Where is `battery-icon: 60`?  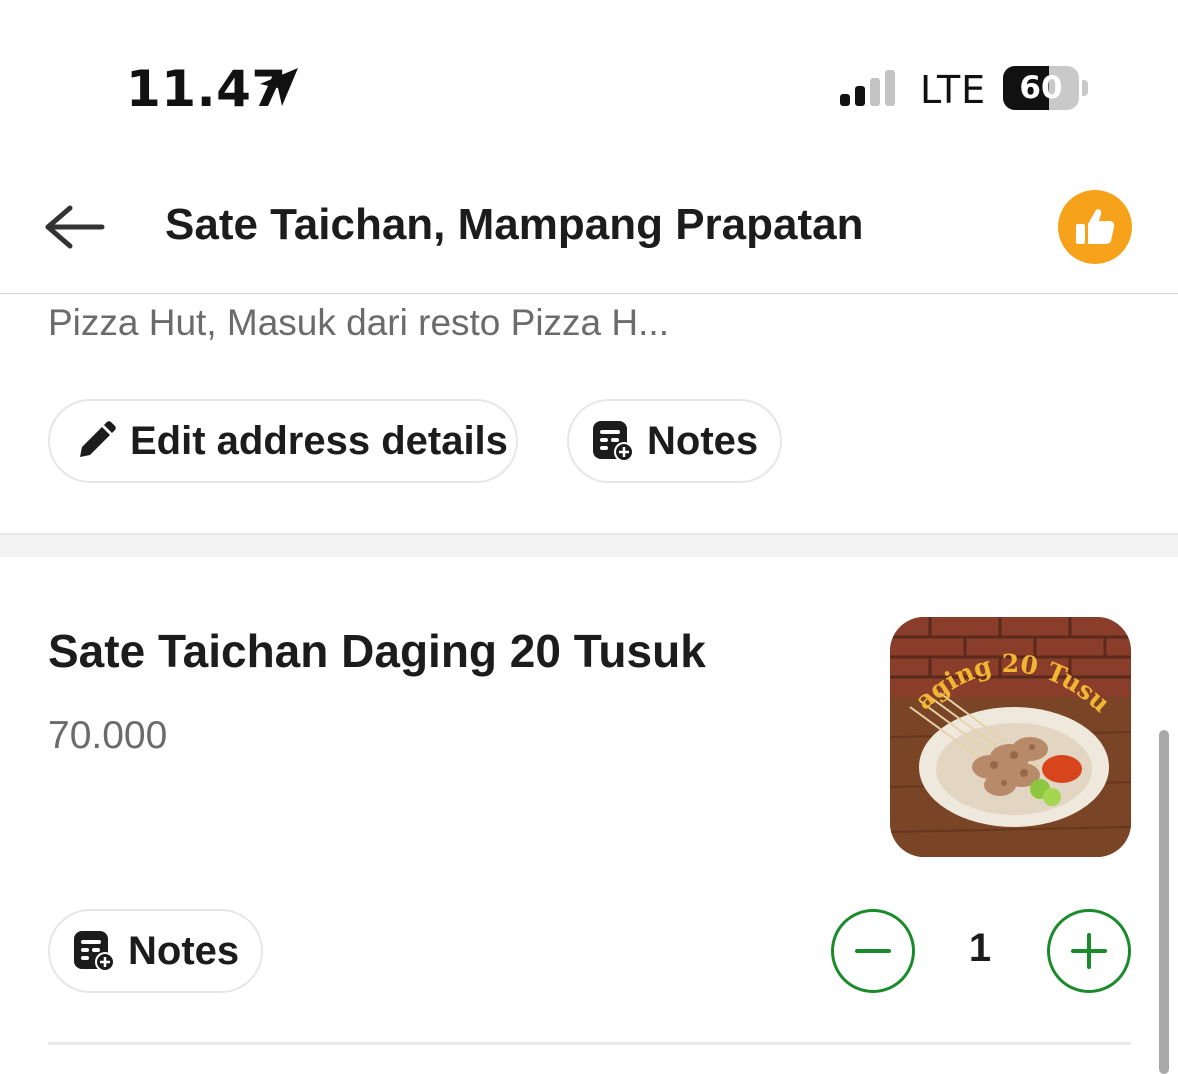 battery-icon: 60 is located at coordinates (1046, 88).